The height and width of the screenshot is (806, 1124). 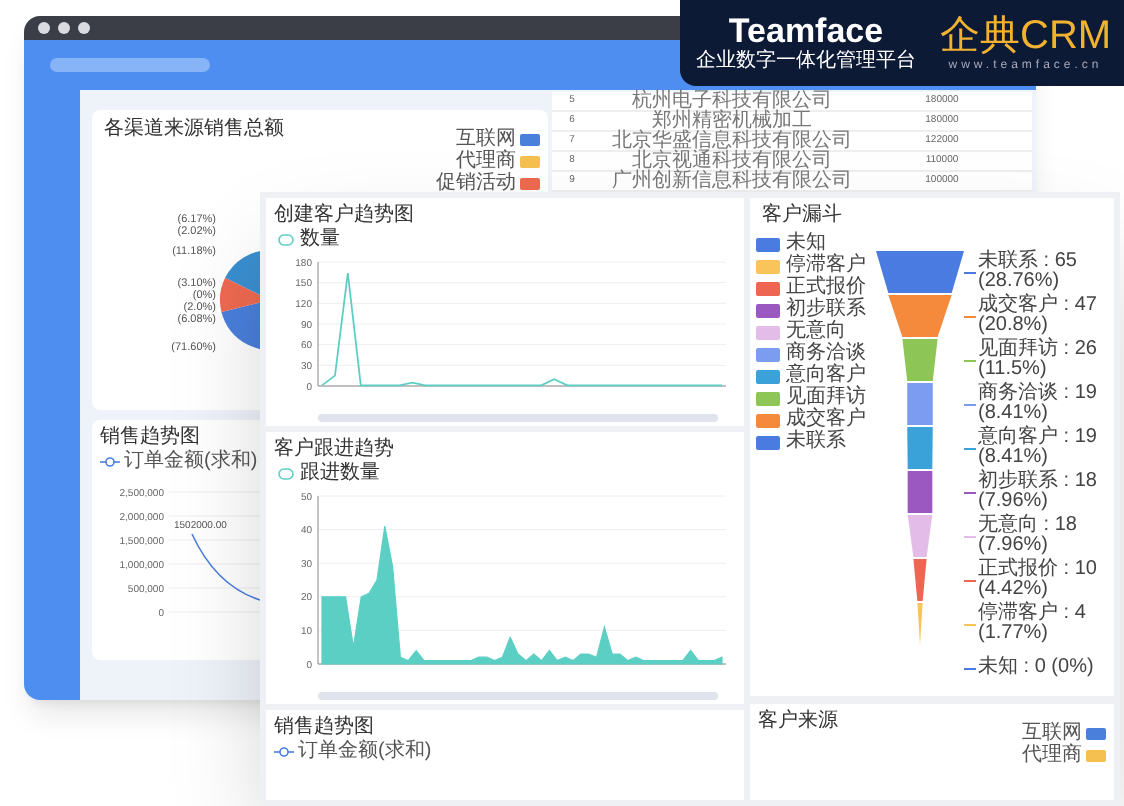 What do you see at coordinates (826, 266) in the screenshot?
I see `legend-label: 停滞客户` at bounding box center [826, 266].